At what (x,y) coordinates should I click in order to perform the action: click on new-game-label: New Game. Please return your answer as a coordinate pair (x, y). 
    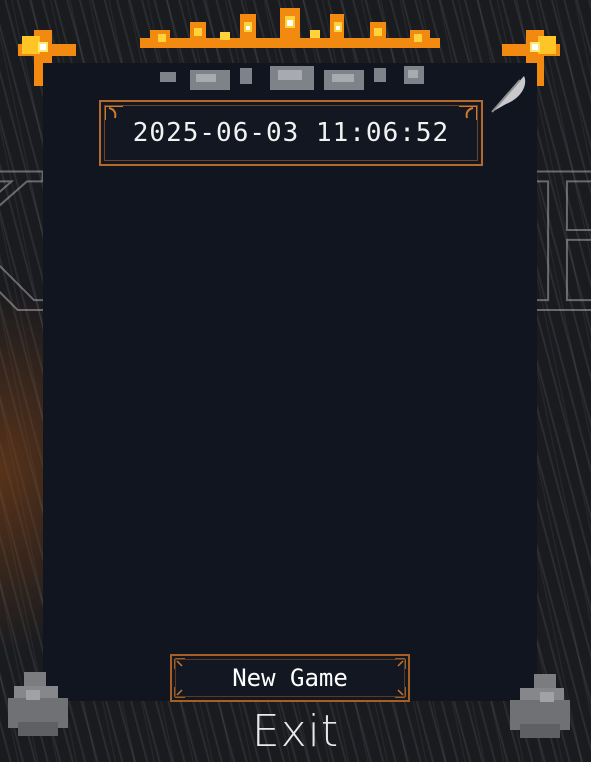
    Looking at the image, I should click on (290, 678).